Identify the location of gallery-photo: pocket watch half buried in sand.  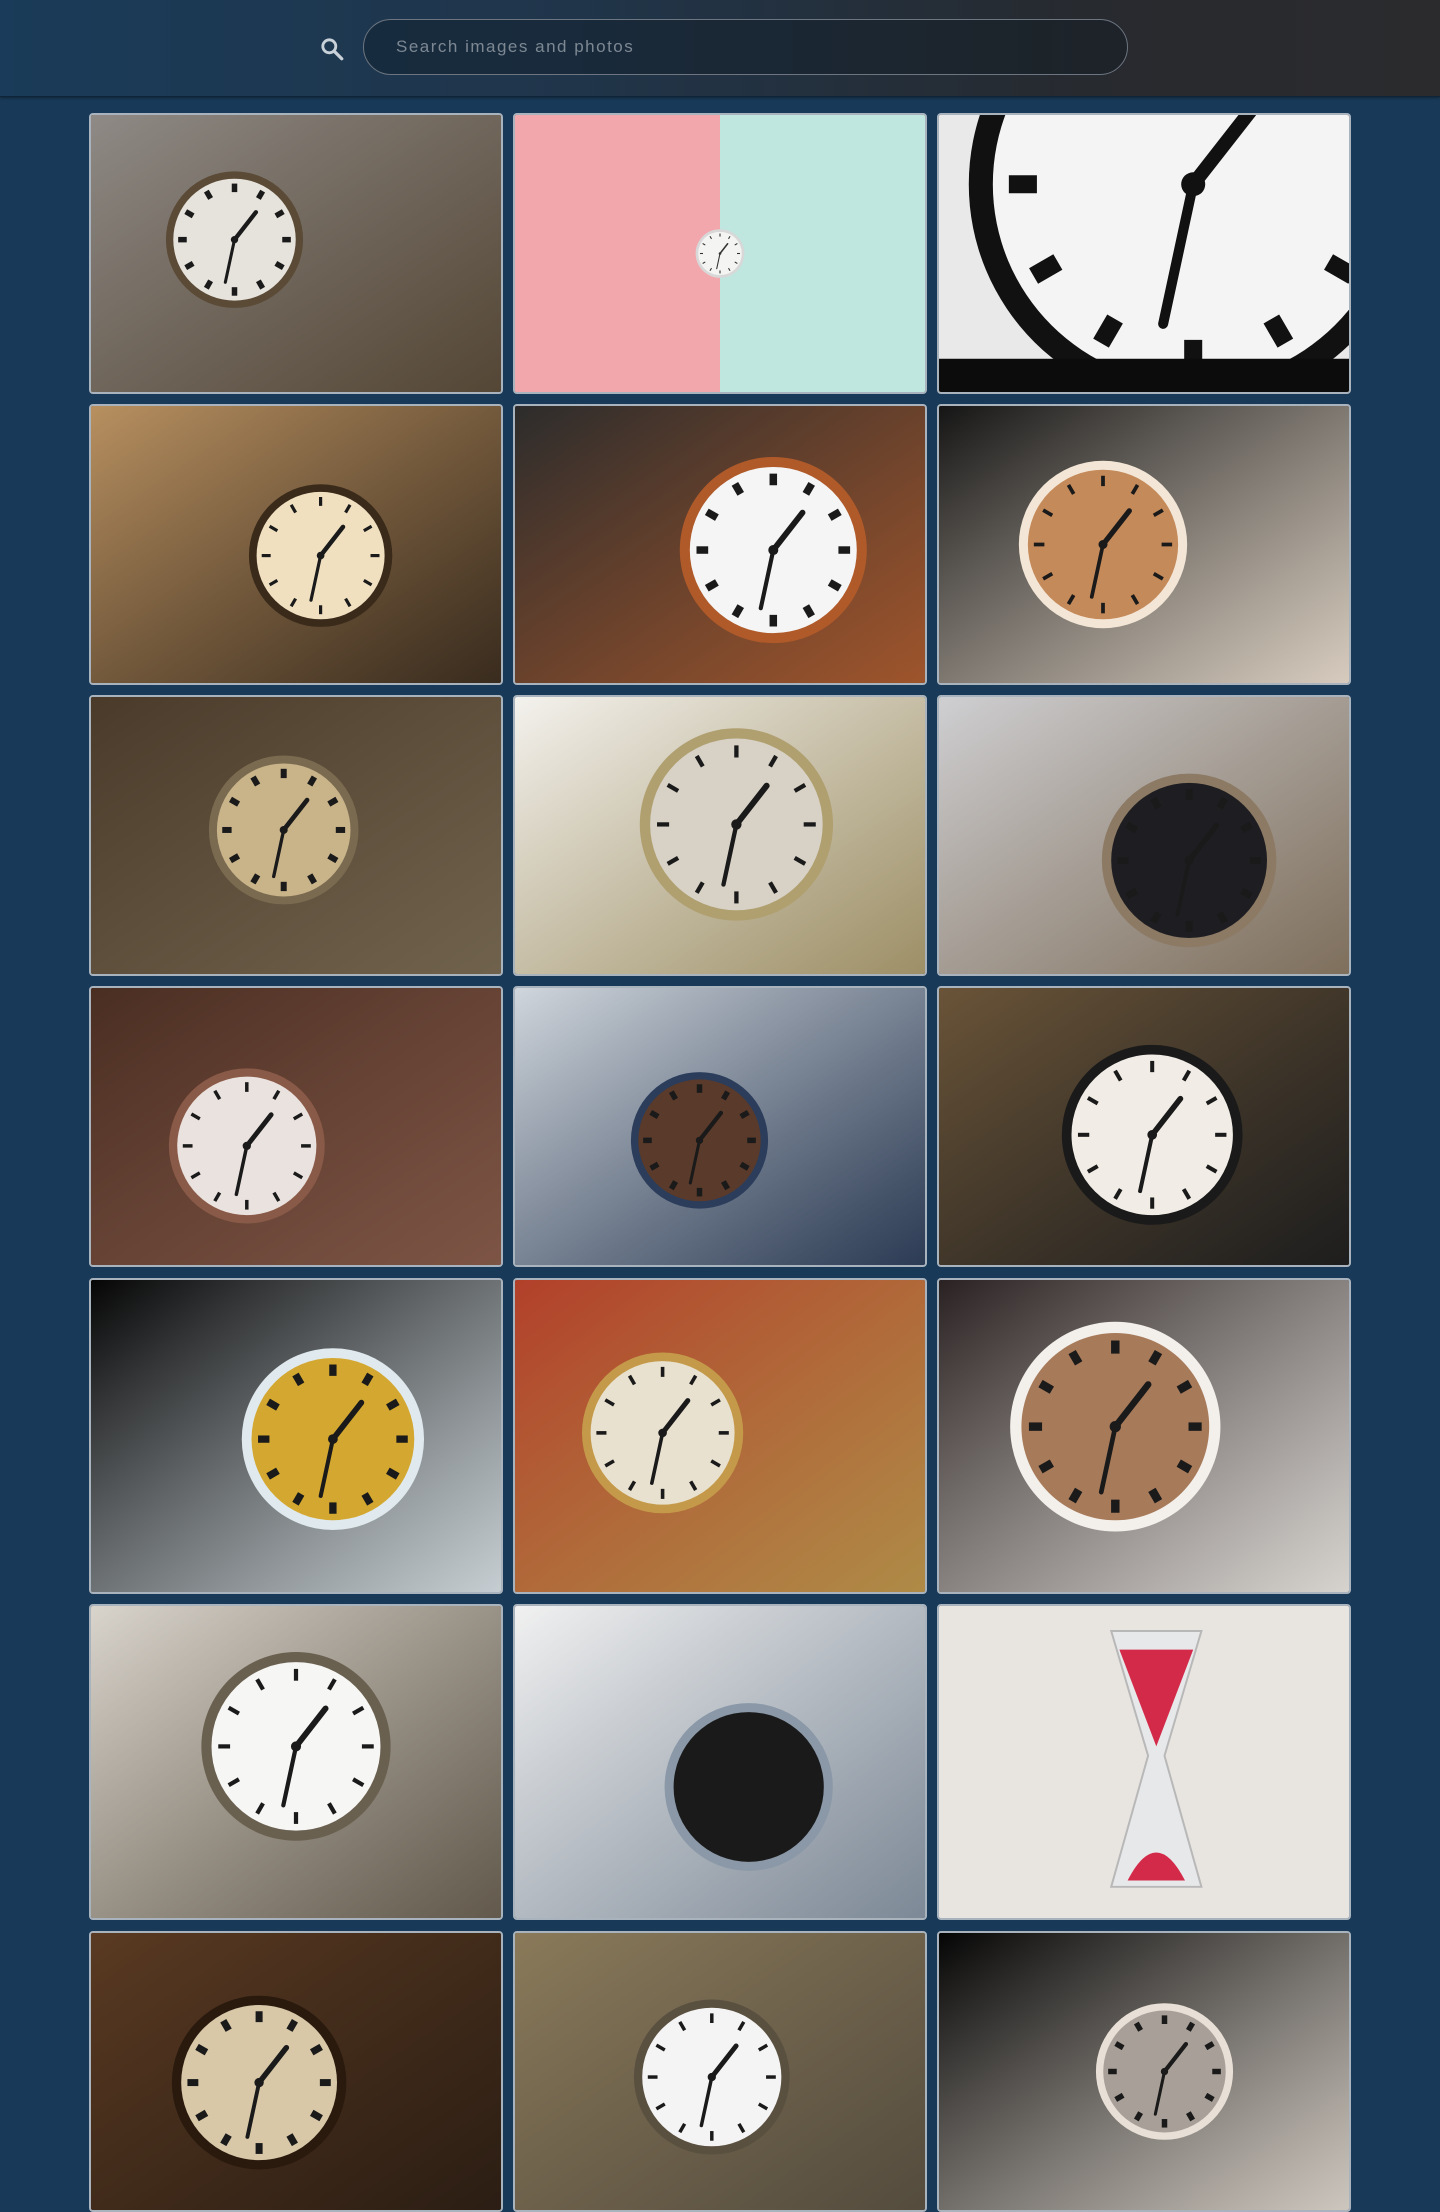
(296, 1762).